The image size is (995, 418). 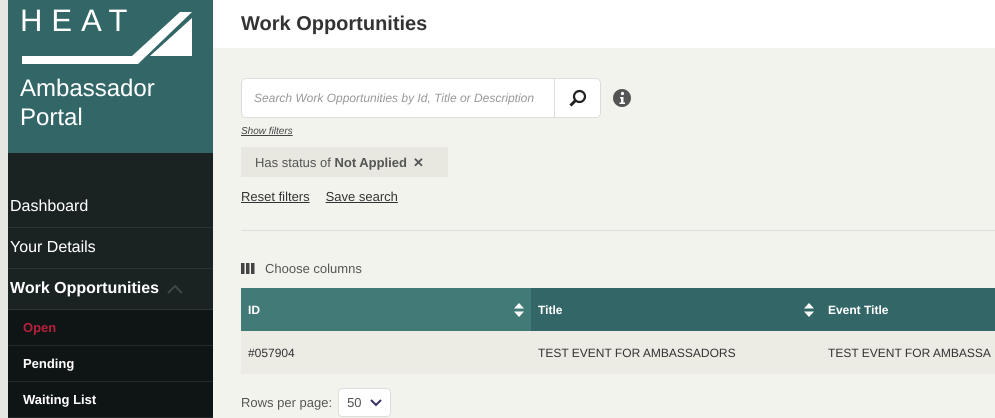 I want to click on choose-columns-link: Choose columns, so click(x=313, y=268).